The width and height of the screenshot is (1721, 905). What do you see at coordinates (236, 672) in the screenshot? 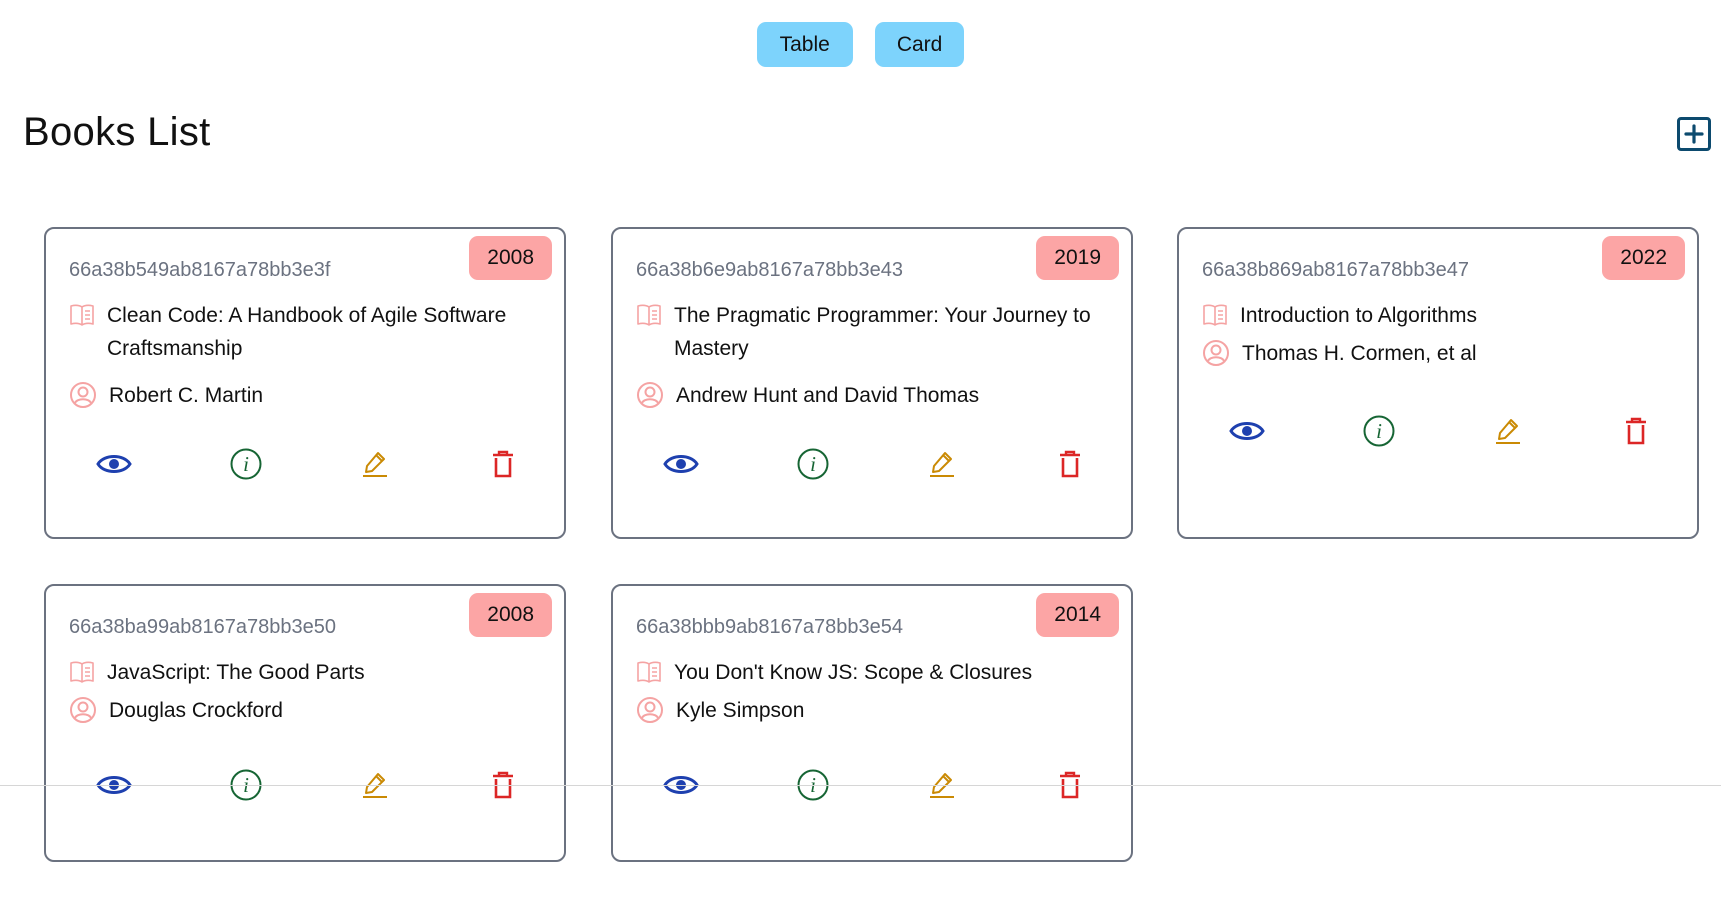
I see `book-title: JavaScript: The Good Parts` at bounding box center [236, 672].